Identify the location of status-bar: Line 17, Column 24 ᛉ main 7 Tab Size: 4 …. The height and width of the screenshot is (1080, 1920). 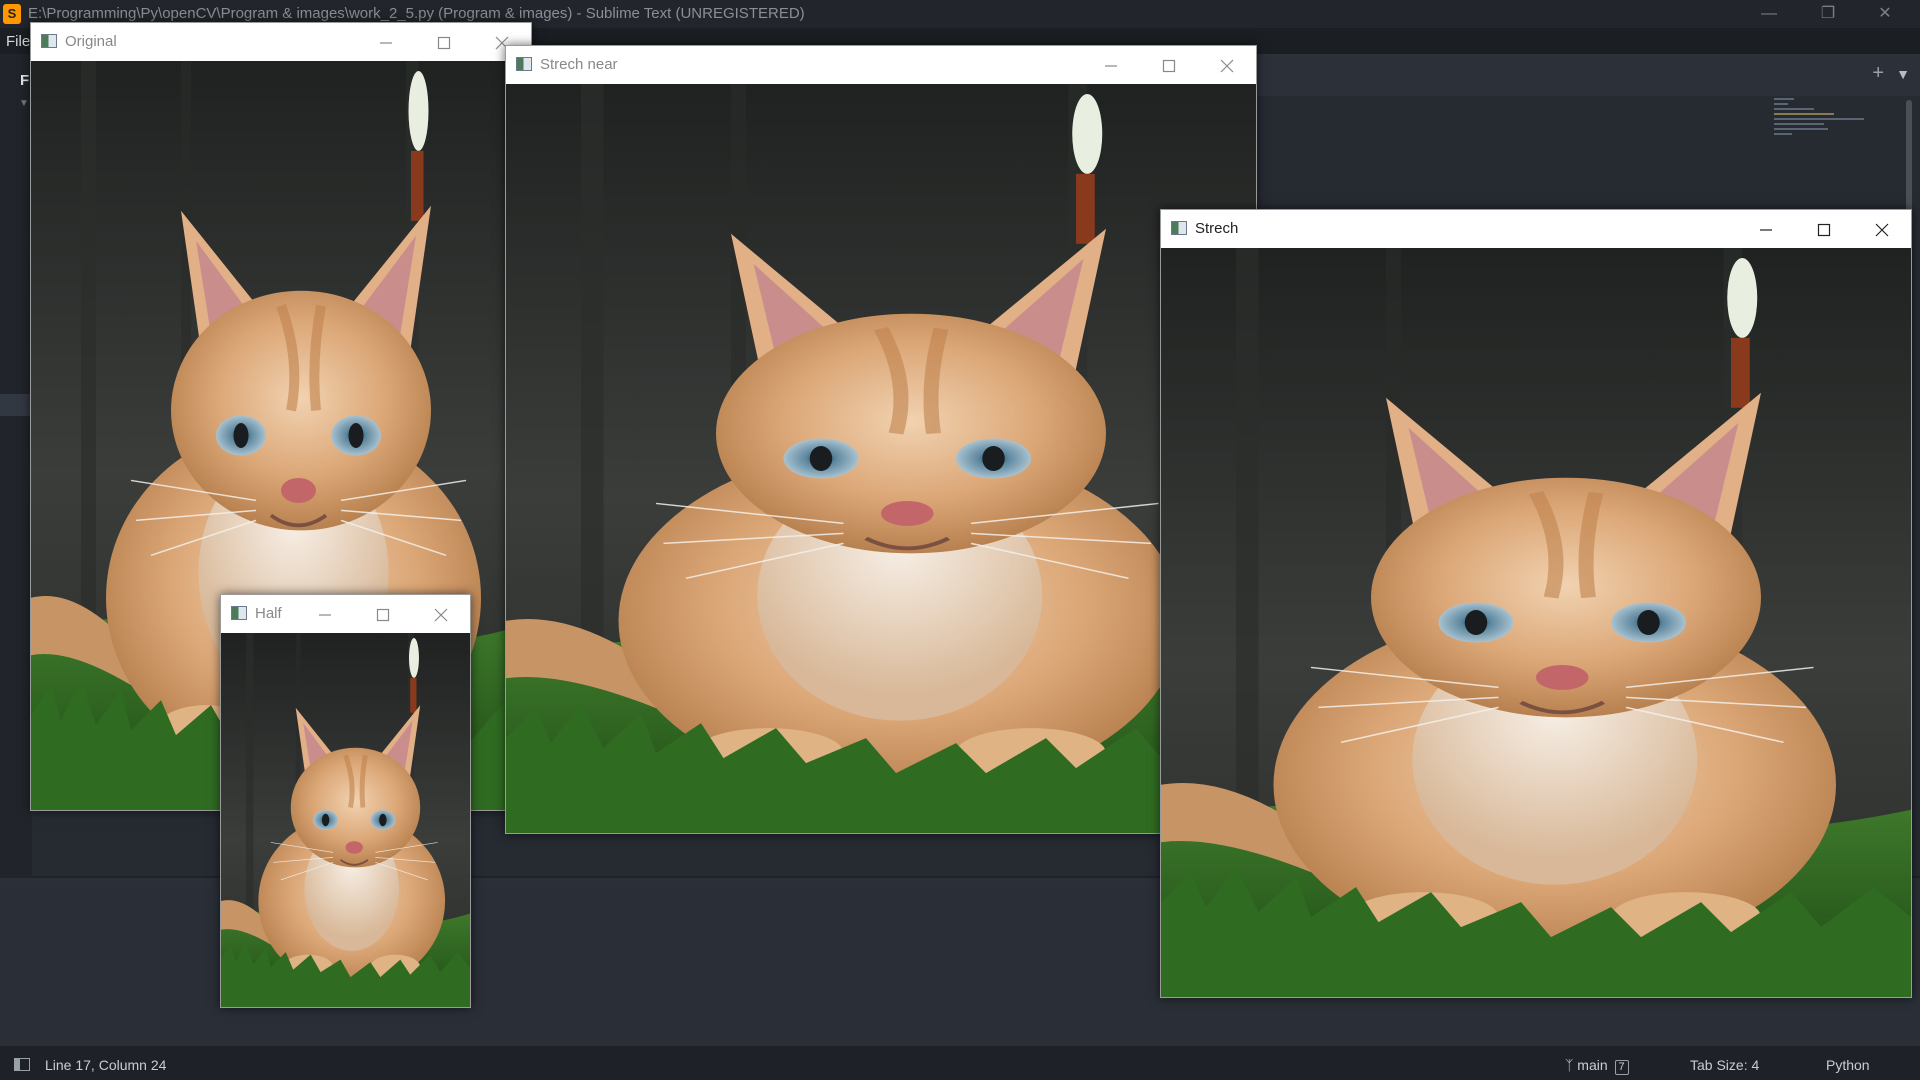
(960, 1065).